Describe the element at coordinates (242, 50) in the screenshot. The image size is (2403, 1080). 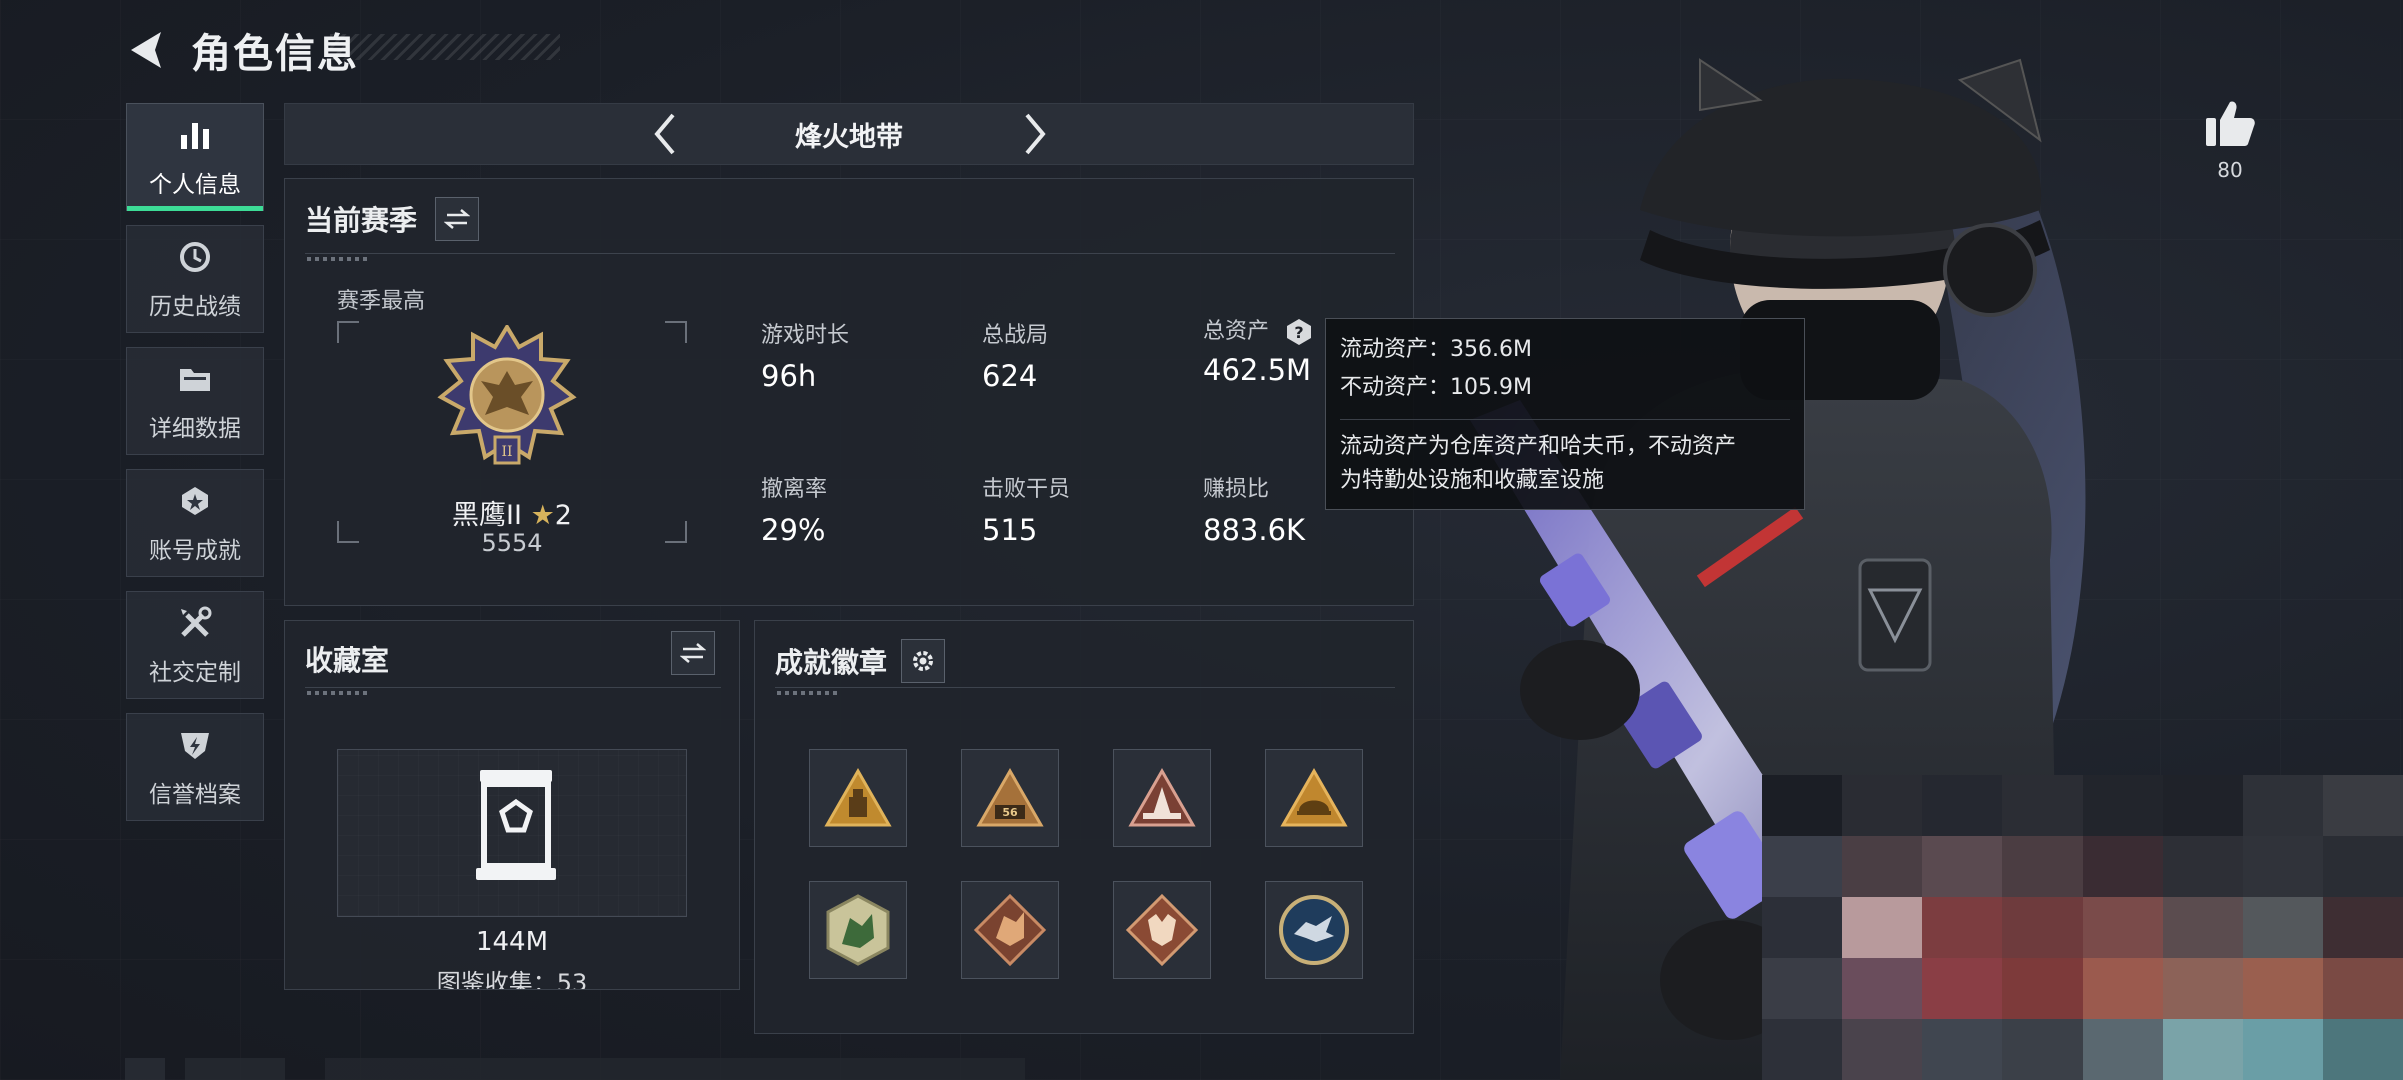
I see `page-header: 角色信息` at that location.